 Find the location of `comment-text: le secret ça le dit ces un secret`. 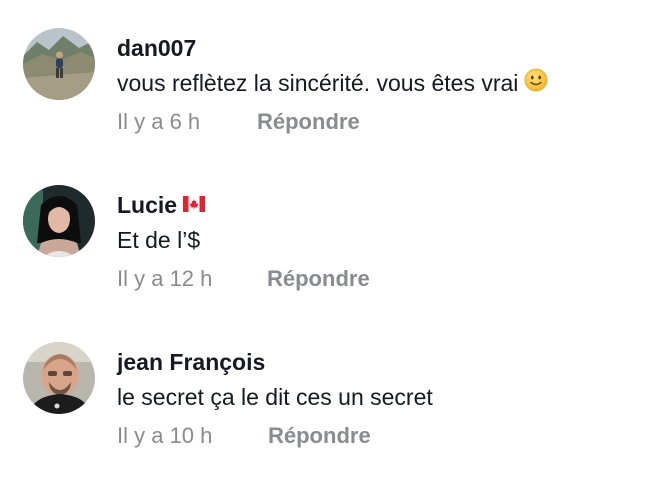

comment-text: le secret ça le dit ces un secret is located at coordinates (275, 397).